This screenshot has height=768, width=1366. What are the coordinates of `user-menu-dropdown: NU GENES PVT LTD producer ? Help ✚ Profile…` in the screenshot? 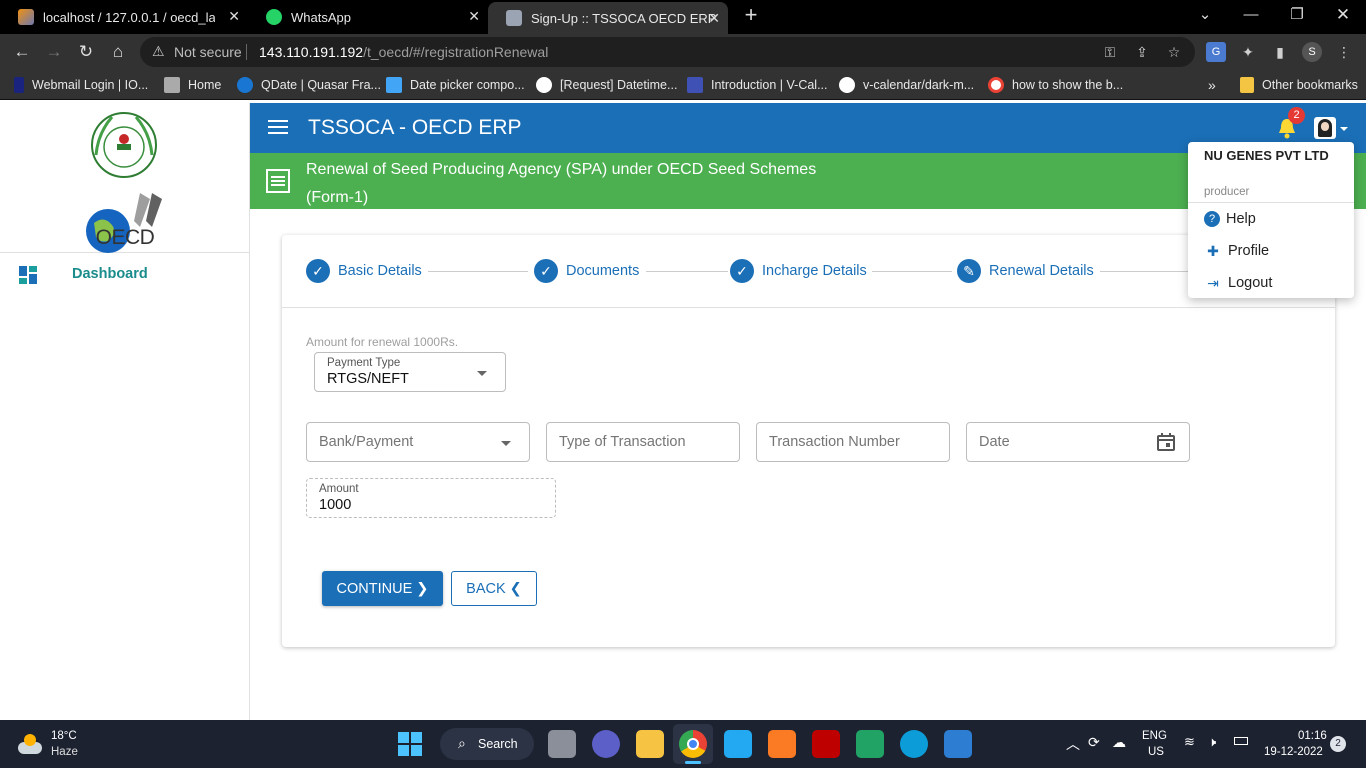 It's located at (1271, 220).